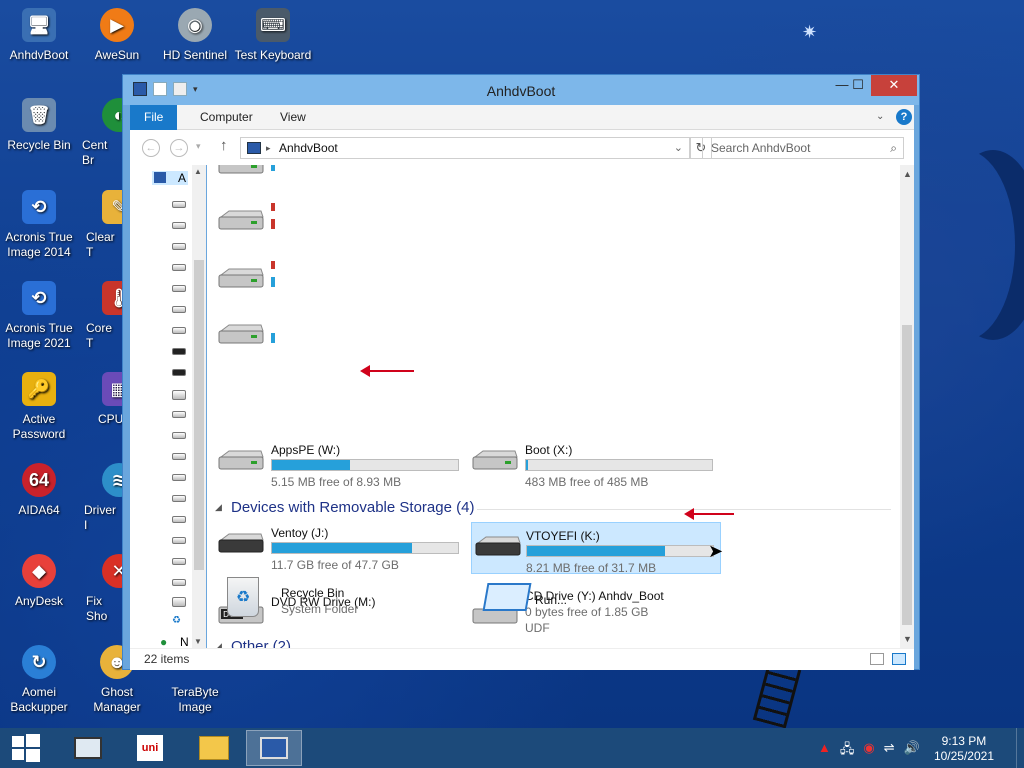 The height and width of the screenshot is (768, 1024). I want to click on item-recycle-bin: ♻ Recycle Bin System Folder, so click(347, 598).